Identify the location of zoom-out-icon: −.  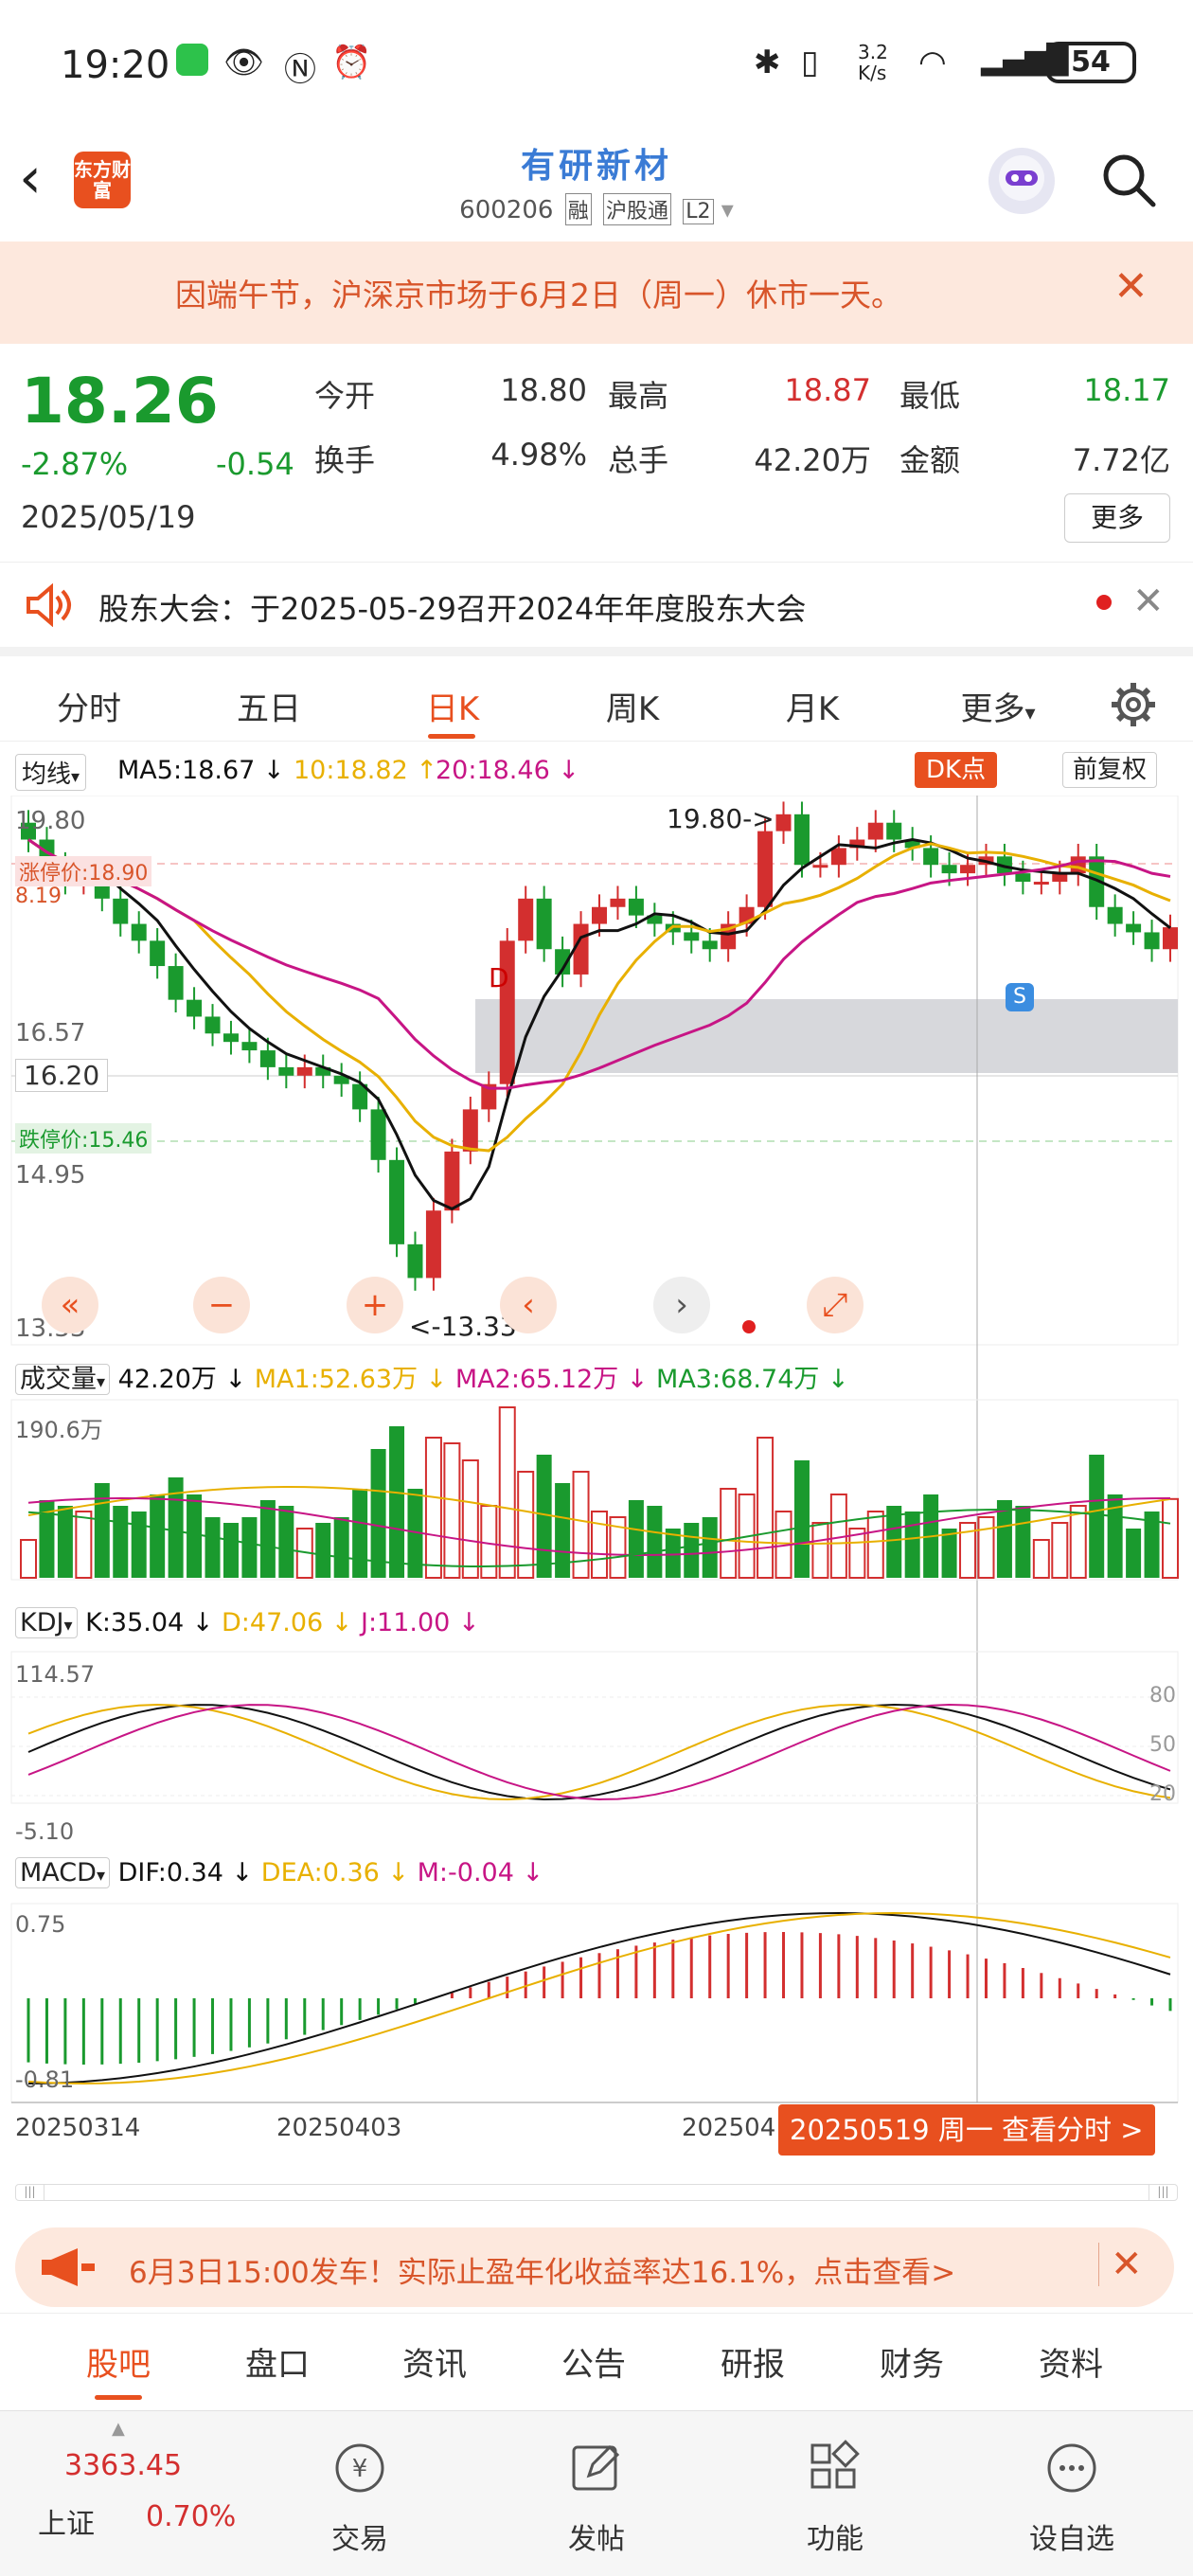
(221, 1305).